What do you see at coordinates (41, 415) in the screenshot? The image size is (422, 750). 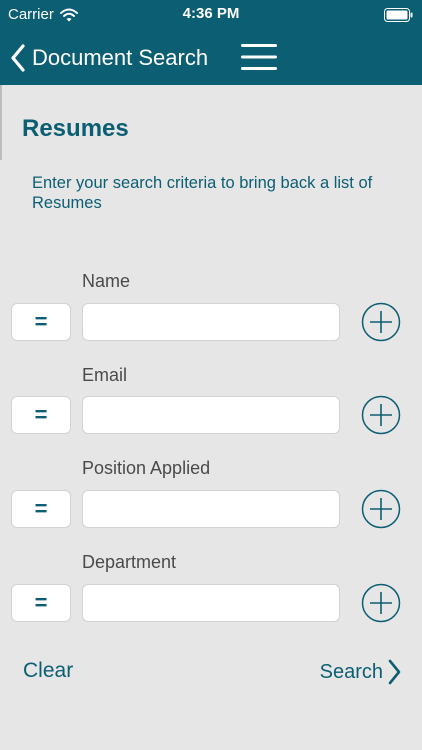 I see `operator-button-email: =` at bounding box center [41, 415].